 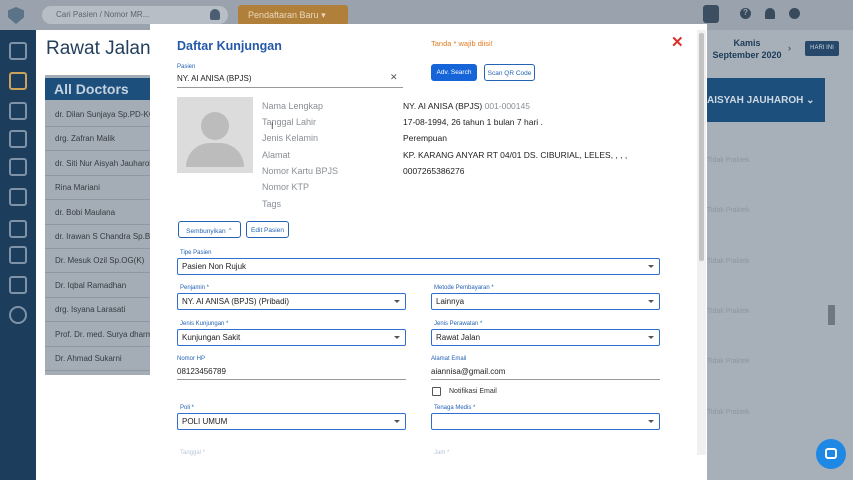 What do you see at coordinates (831, 315) in the screenshot?
I see `background-scroll-thumb` at bounding box center [831, 315].